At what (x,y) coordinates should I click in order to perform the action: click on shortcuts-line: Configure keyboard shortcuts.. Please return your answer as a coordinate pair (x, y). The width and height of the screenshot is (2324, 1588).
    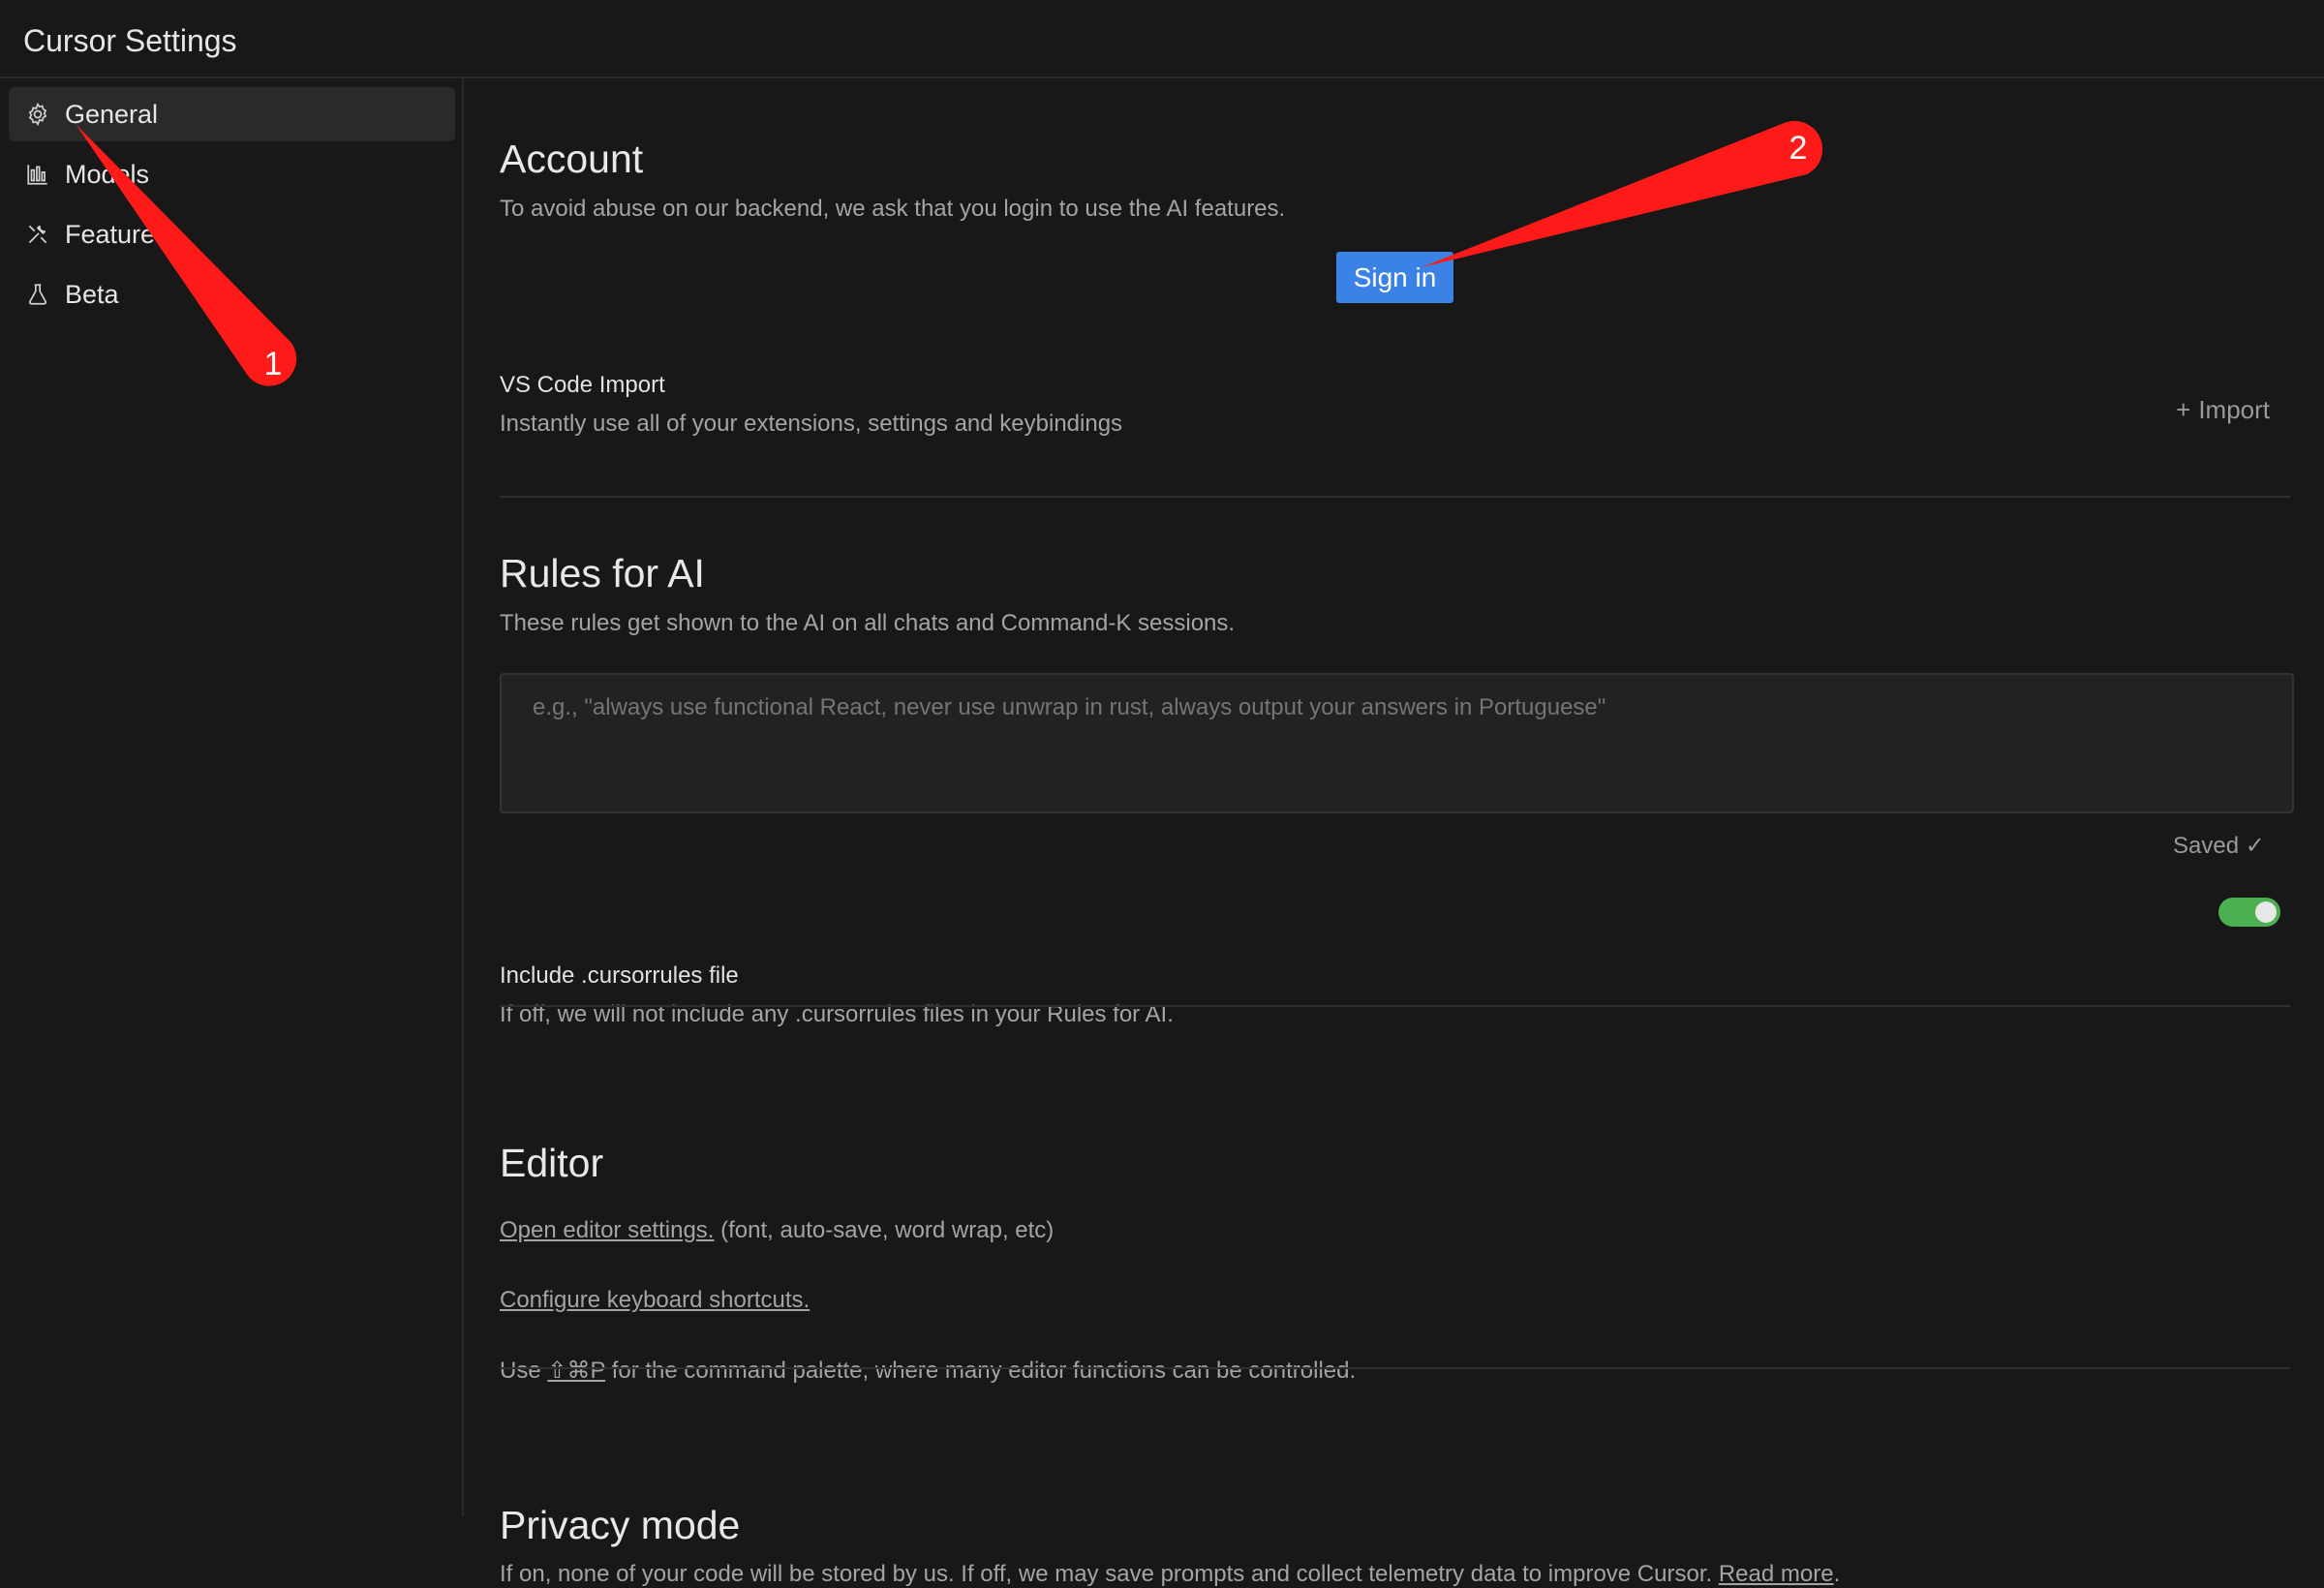
    Looking at the image, I should click on (655, 1300).